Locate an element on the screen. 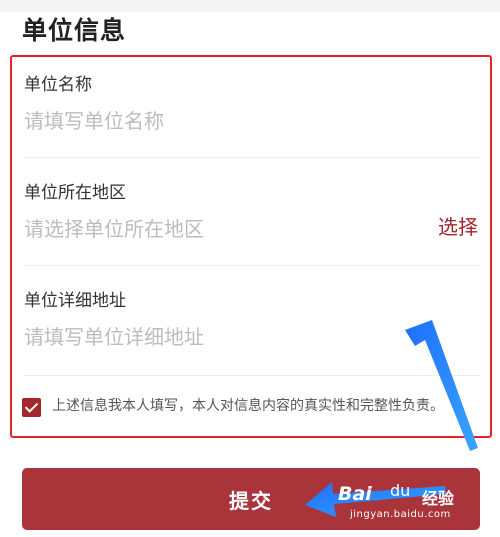 Image resolution: width=500 pixels, height=537 pixels. watermark-logo: Bai is located at coordinates (355, 494).